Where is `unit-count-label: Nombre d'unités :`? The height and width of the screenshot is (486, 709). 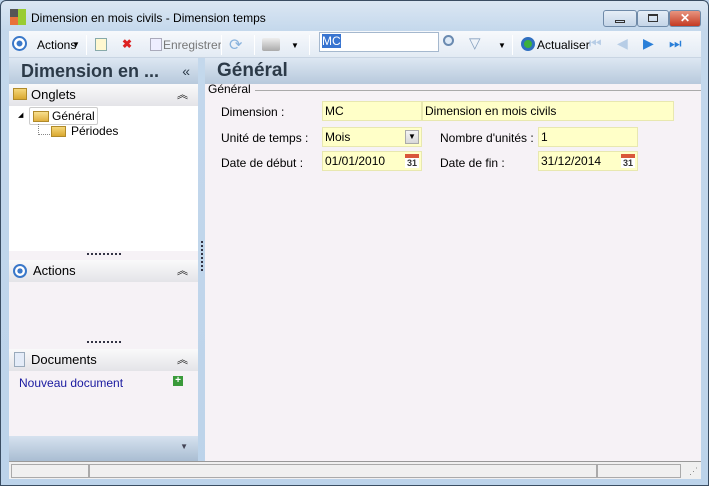 unit-count-label: Nombre d'unités : is located at coordinates (487, 138).